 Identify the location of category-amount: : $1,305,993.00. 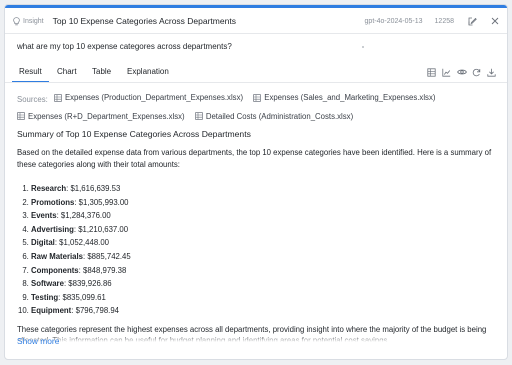
(101, 202).